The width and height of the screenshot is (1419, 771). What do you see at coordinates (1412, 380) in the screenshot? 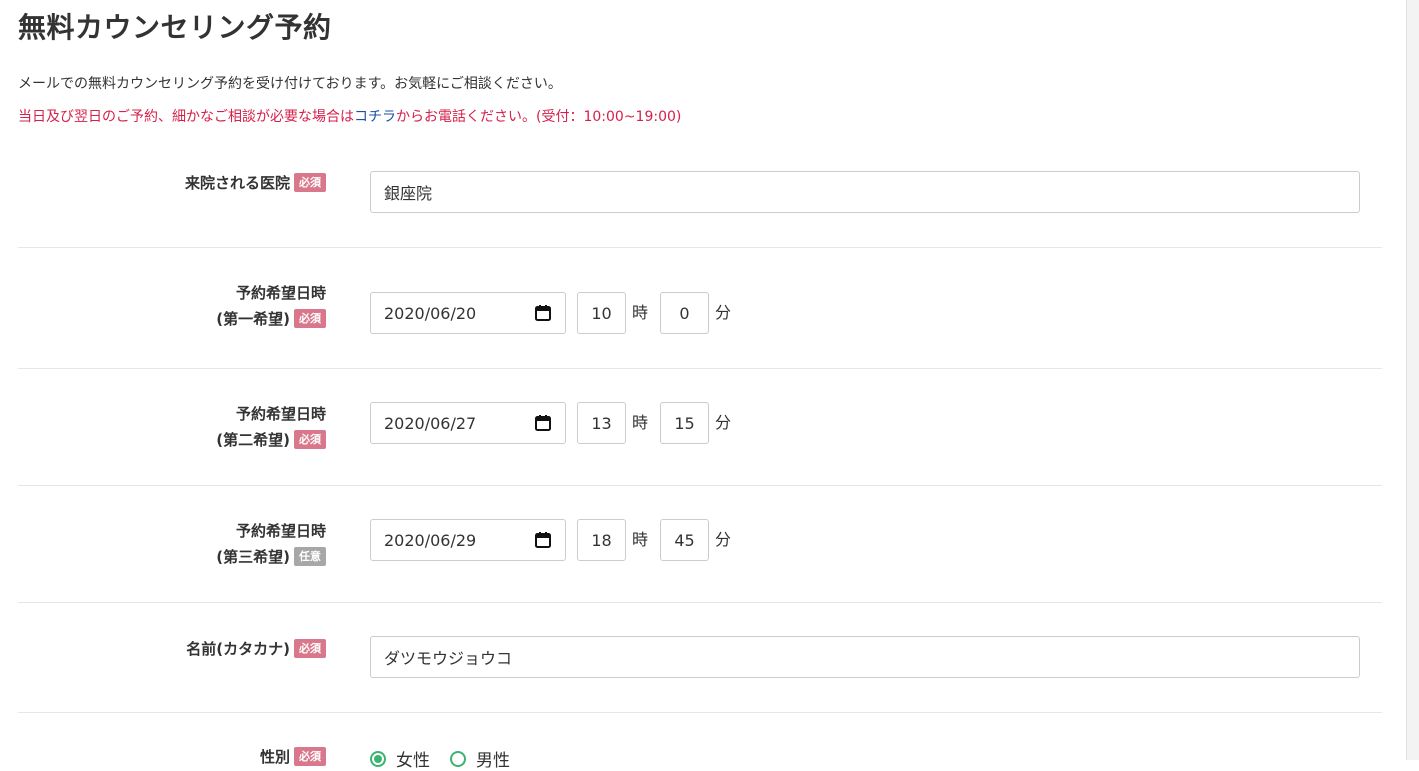
I see `page-scrollbar` at bounding box center [1412, 380].